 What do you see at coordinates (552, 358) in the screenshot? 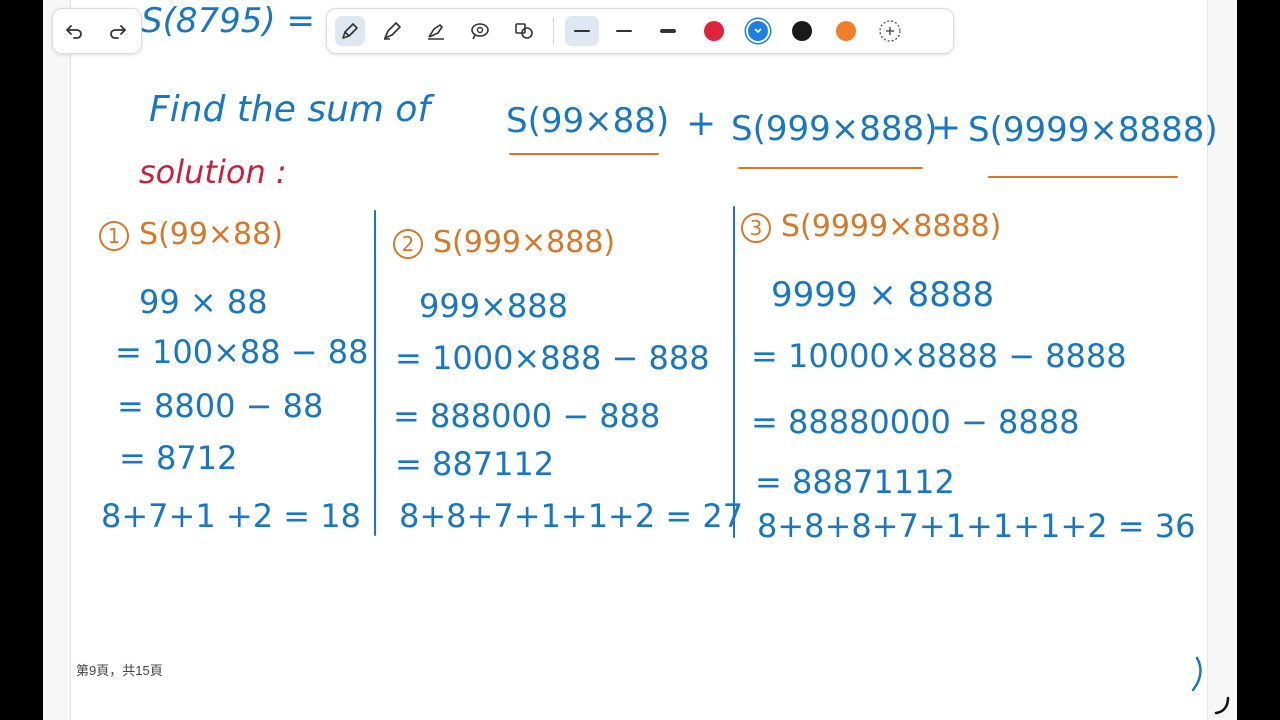
I see `col2-line-2: = 1000×888 − 888` at bounding box center [552, 358].